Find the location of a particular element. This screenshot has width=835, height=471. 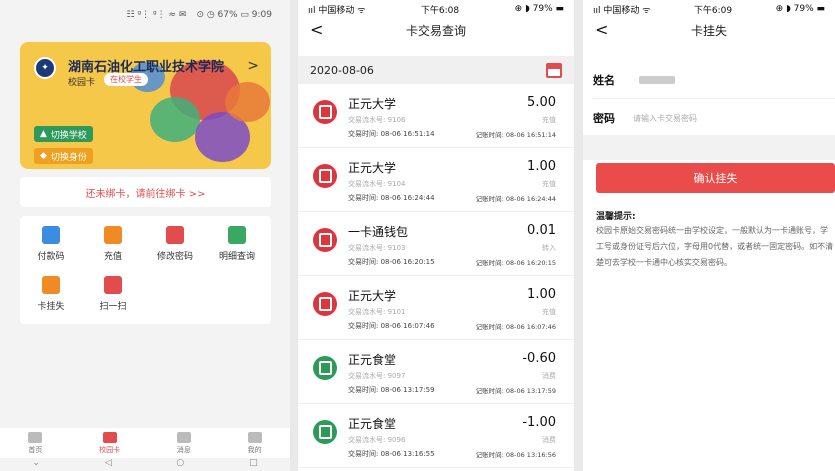

grid-item-label: 付款码 is located at coordinates (51, 257).